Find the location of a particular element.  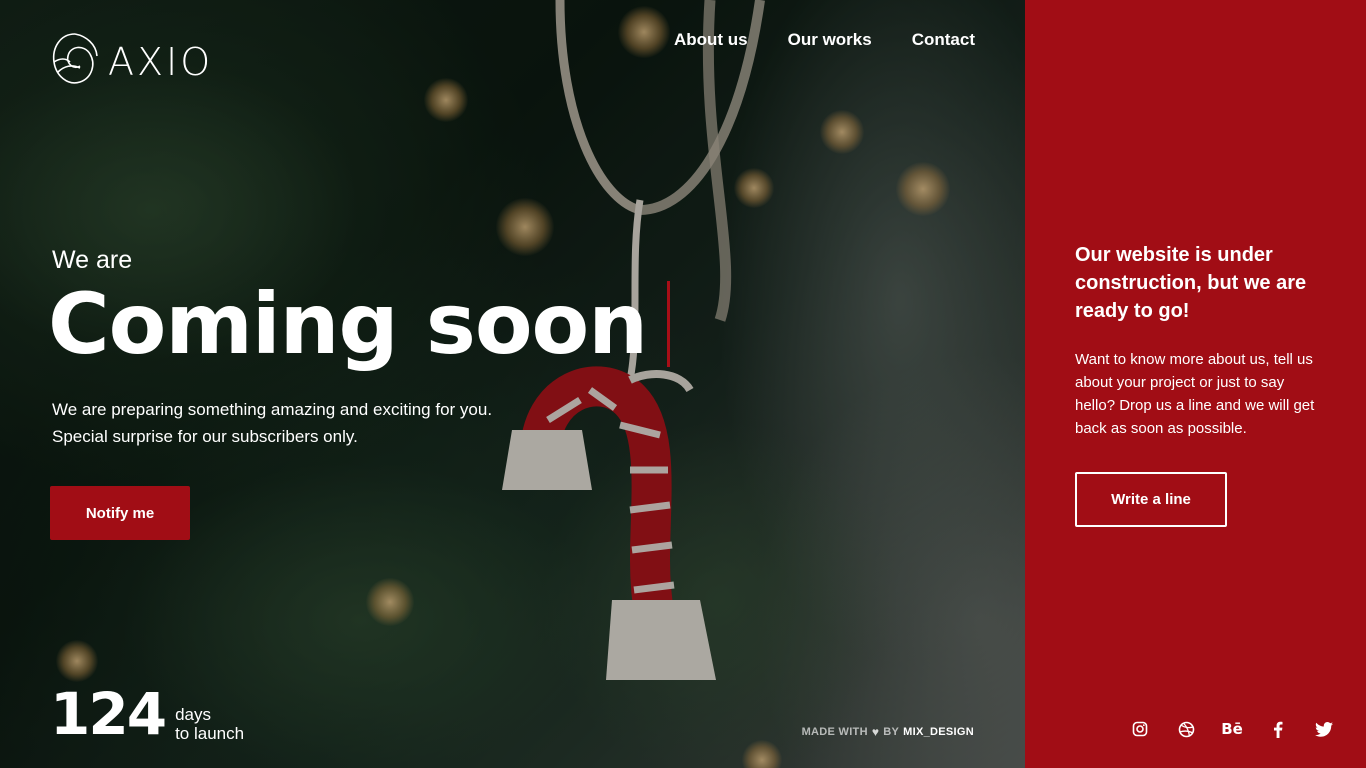

behance-icon-label: Bē is located at coordinates (1232, 729).